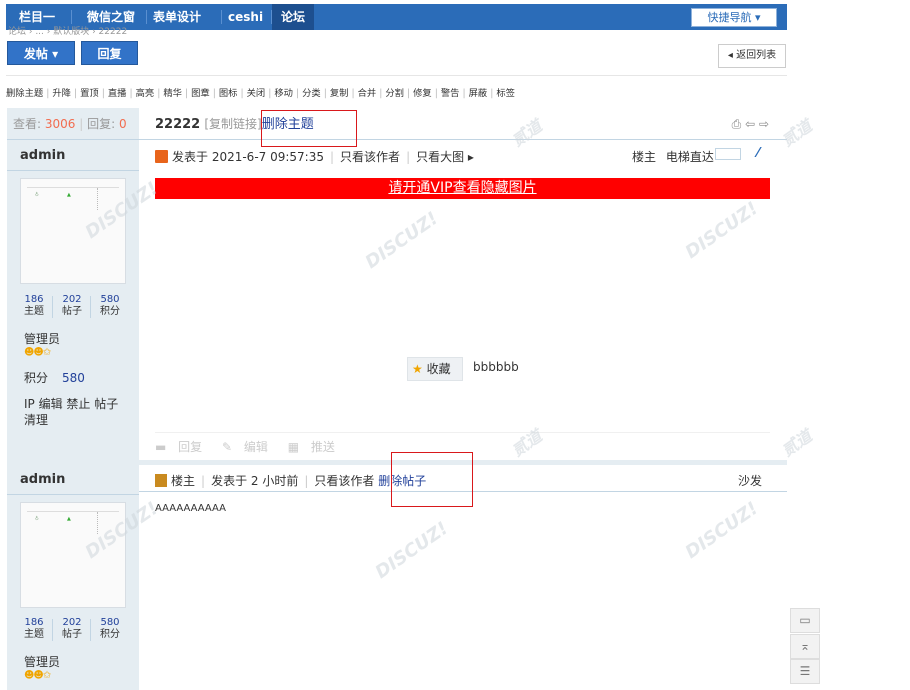  What do you see at coordinates (37, 352) in the screenshot?
I see `post1-rank-icons: ☻☻✩` at bounding box center [37, 352].